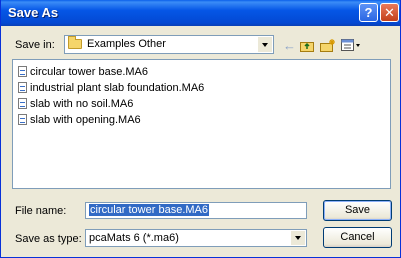 The width and height of the screenshot is (401, 258). I want to click on list-item: slab with opening.MA6, so click(79, 120).